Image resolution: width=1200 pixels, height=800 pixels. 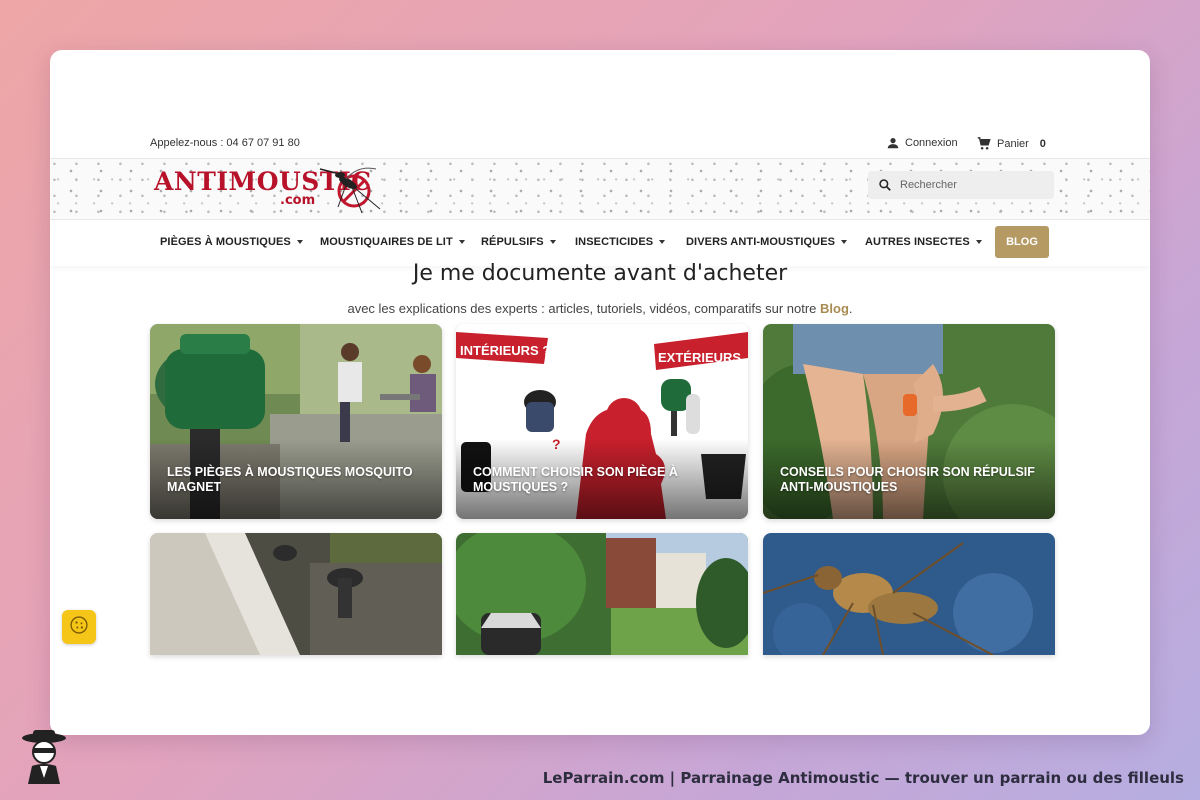 I want to click on mosquito-logo-icon, so click(x=354, y=192).